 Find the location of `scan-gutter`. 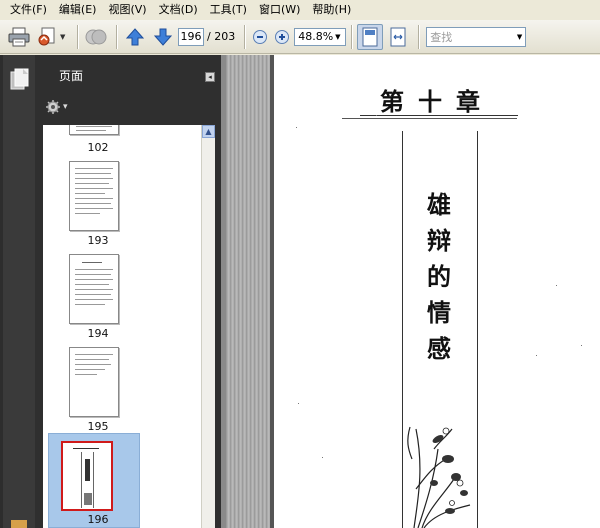

scan-gutter is located at coordinates (248, 291).